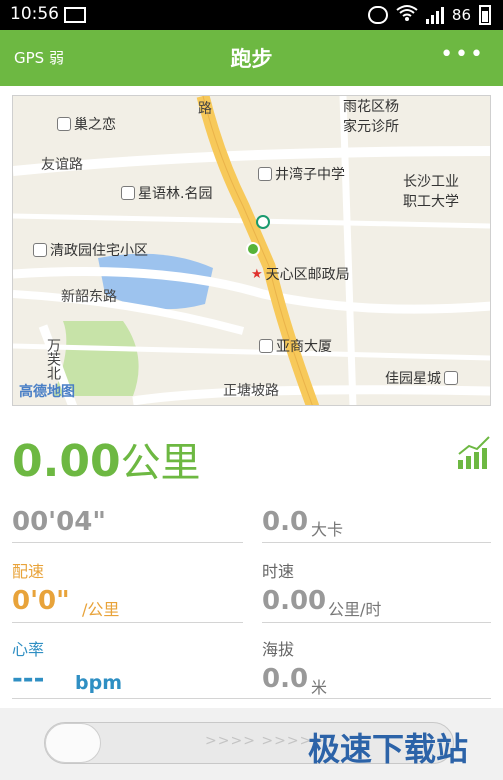 The width and height of the screenshot is (503, 780). I want to click on map-label: 佳园星城, so click(413, 379).